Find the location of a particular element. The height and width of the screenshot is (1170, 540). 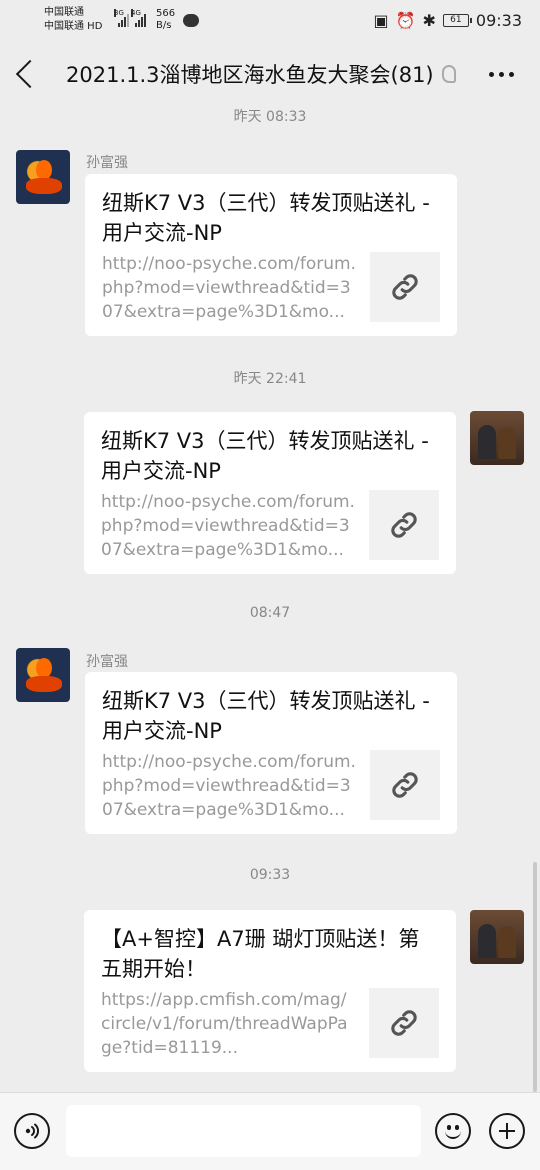

plus-icon is located at coordinates (507, 1131).